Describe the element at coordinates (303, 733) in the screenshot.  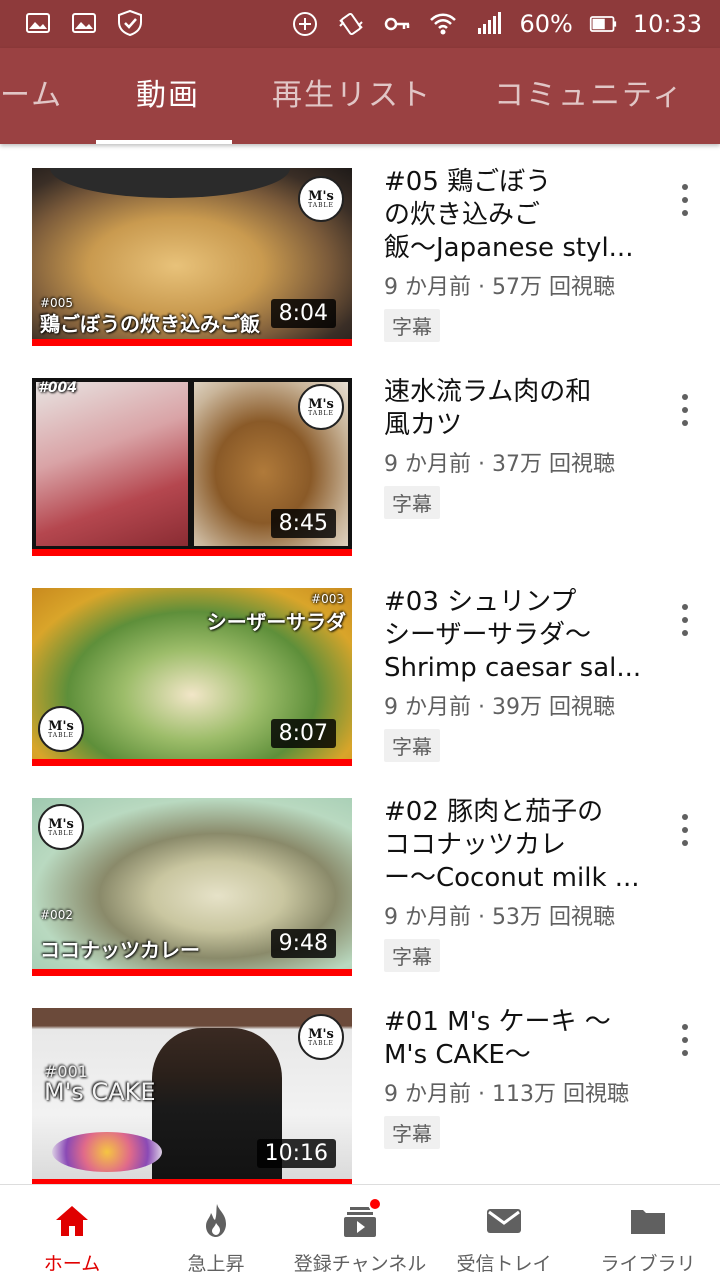
I see `video-duration: 8:07` at that location.